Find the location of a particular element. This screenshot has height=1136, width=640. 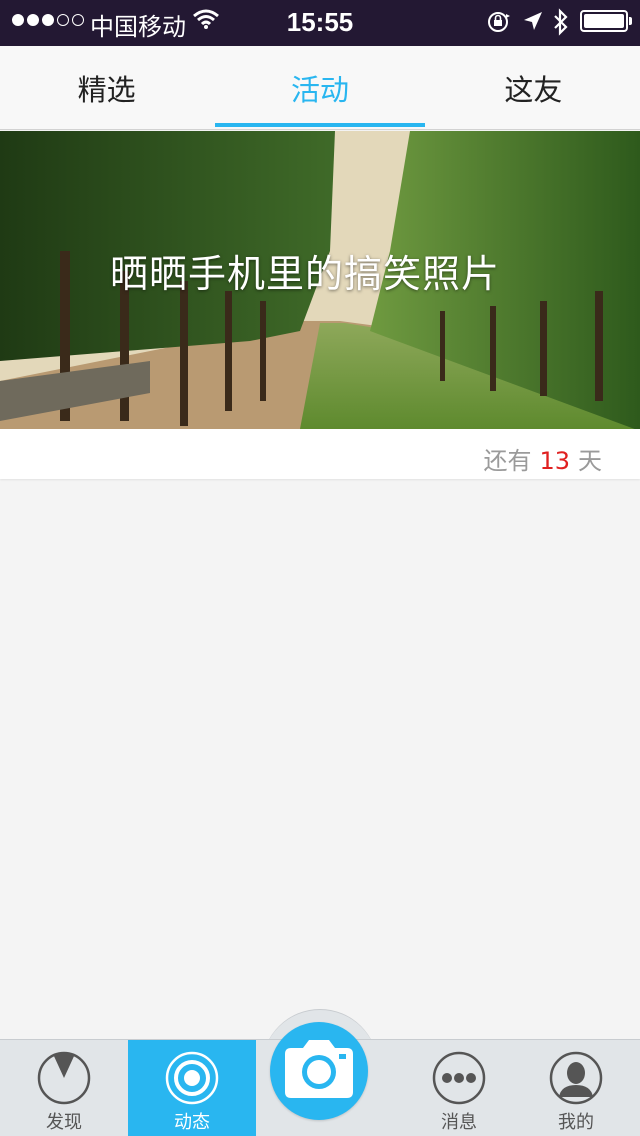

activity-title: 晒晒手机里的搞笑照片 is located at coordinates (304, 274).